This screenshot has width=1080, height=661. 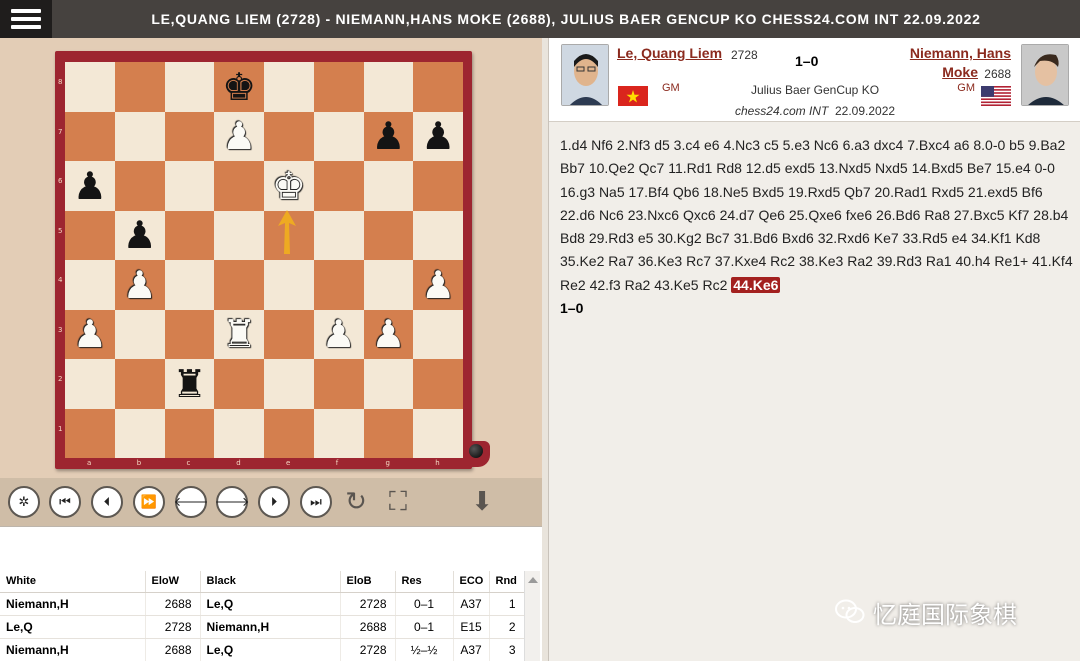 I want to click on square-e3, so click(x=289, y=334).